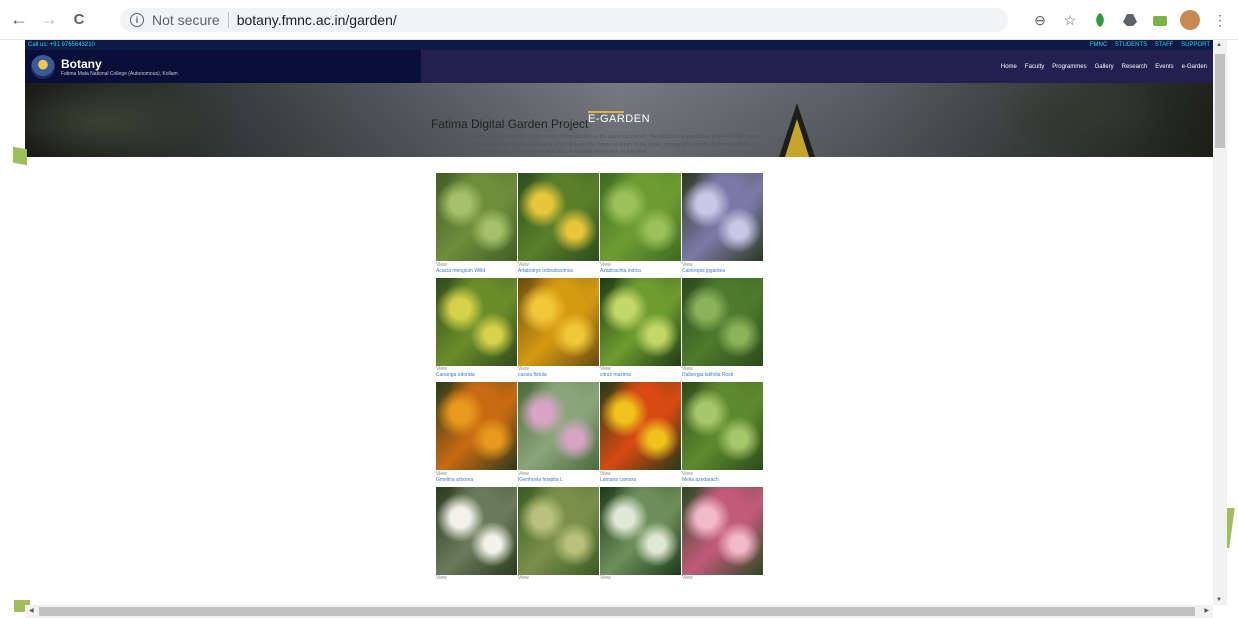 The width and height of the screenshot is (1238, 618). I want to click on plant-name-link: Dalbergia latifolia Roxb, so click(723, 375).